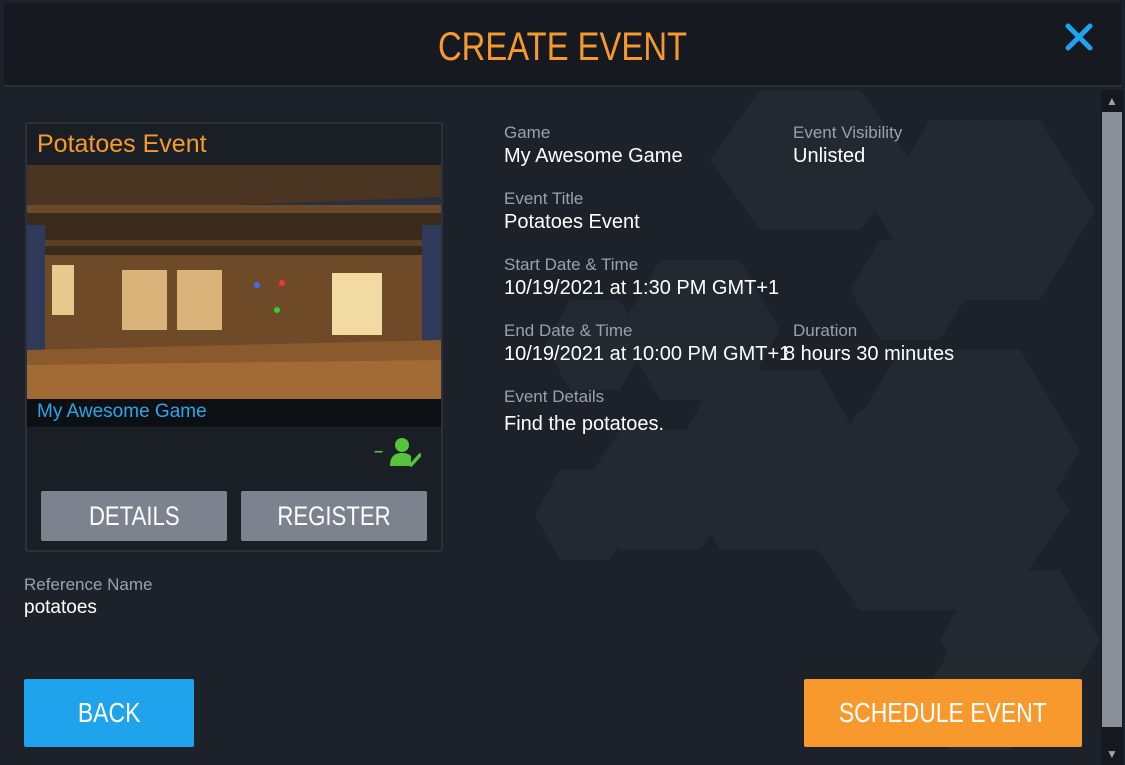 The width and height of the screenshot is (1125, 765). I want to click on back-button-label: BACK, so click(109, 712).